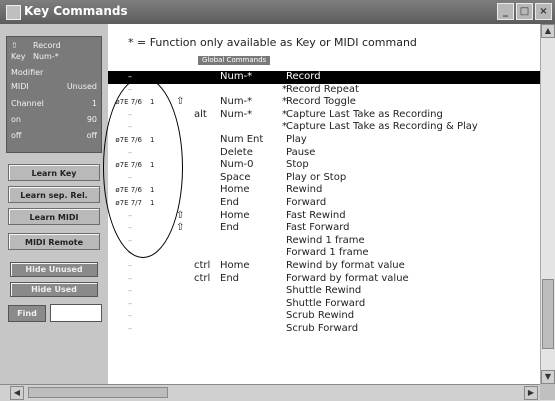 This screenshot has width=555, height=401. Describe the element at coordinates (54, 289) in the screenshot. I see `hide-used-button: Hide Used` at that location.